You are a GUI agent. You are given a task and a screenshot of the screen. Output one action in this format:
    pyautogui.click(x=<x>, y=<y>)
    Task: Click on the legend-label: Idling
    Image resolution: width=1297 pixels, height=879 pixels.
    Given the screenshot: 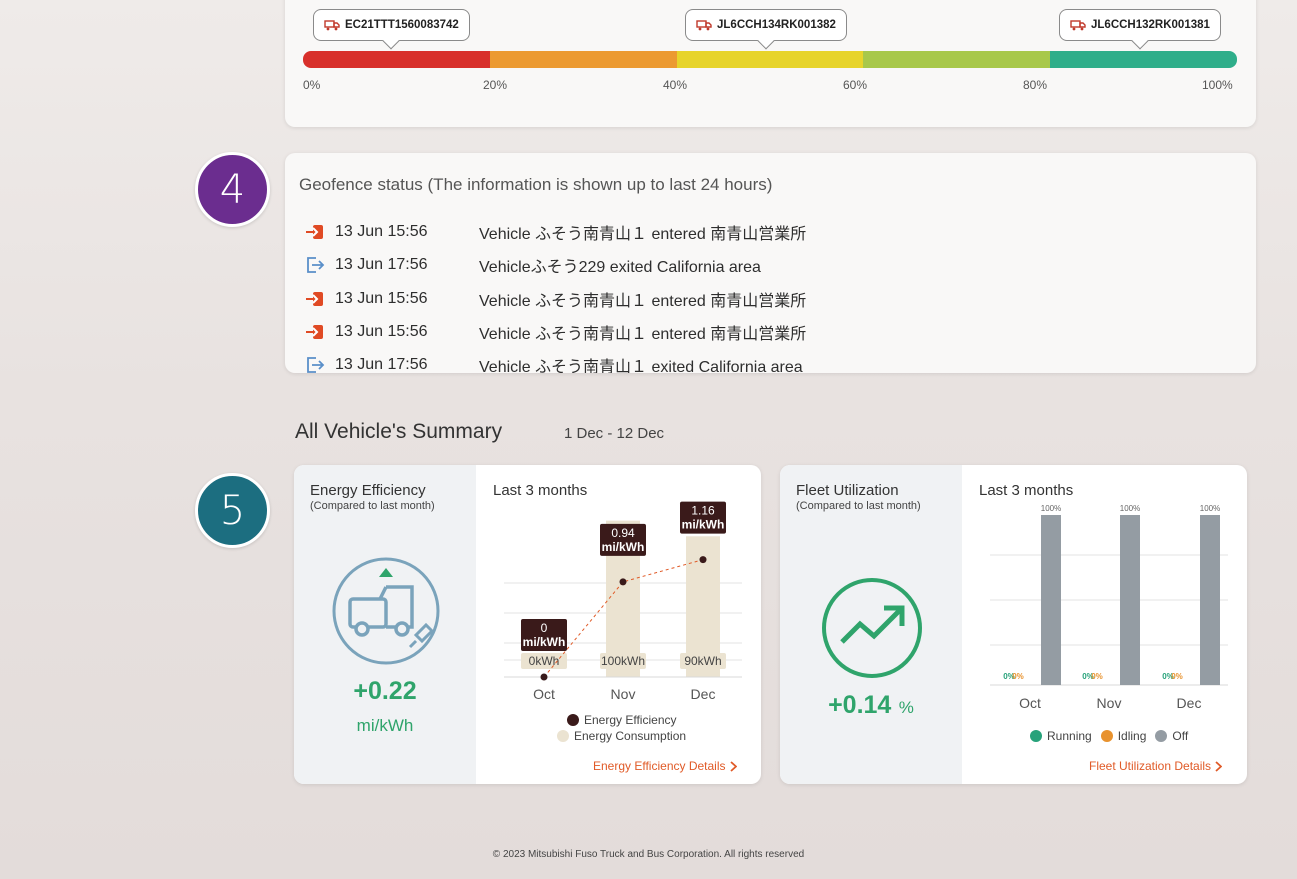 What is the action you would take?
    pyautogui.click(x=1132, y=736)
    